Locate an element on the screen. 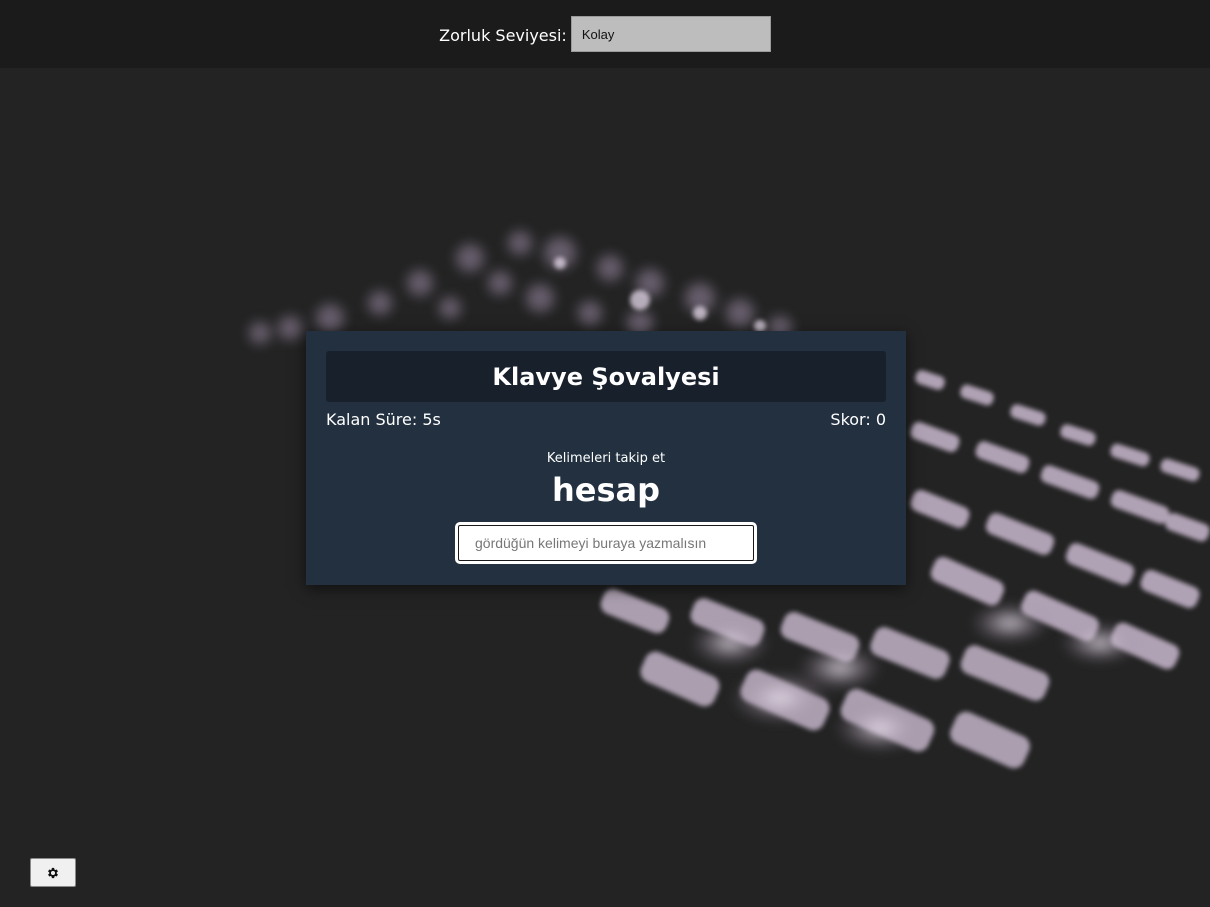 This screenshot has width=1210, height=907. input-wrapper is located at coordinates (606, 543).